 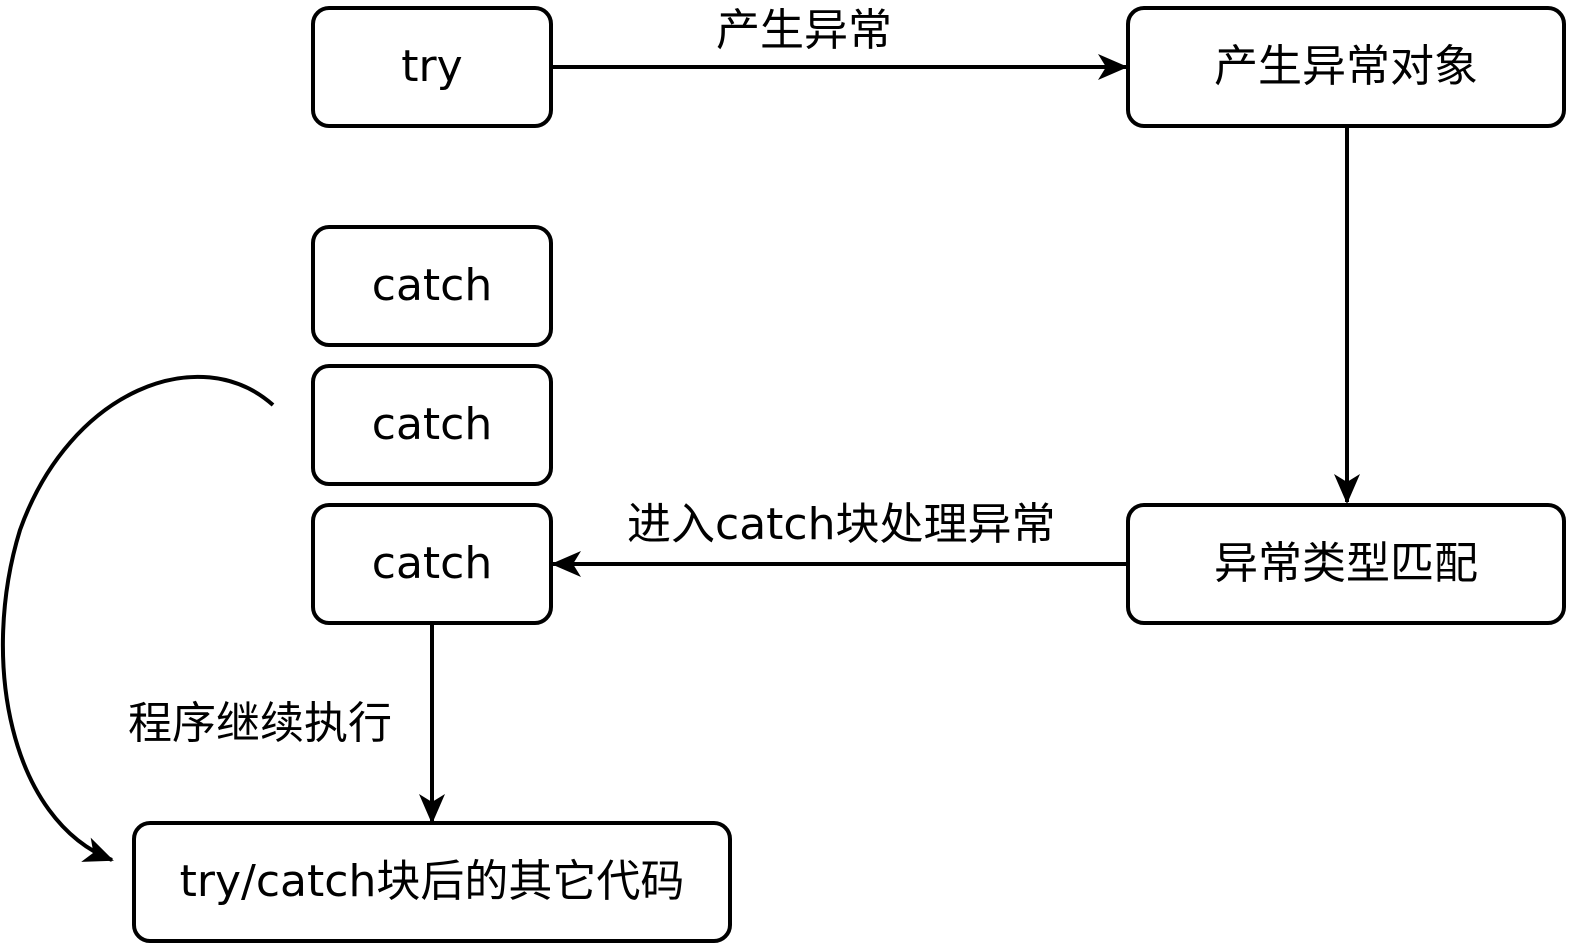 I want to click on curved-arrow-to-after-code, so click(x=137, y=618).